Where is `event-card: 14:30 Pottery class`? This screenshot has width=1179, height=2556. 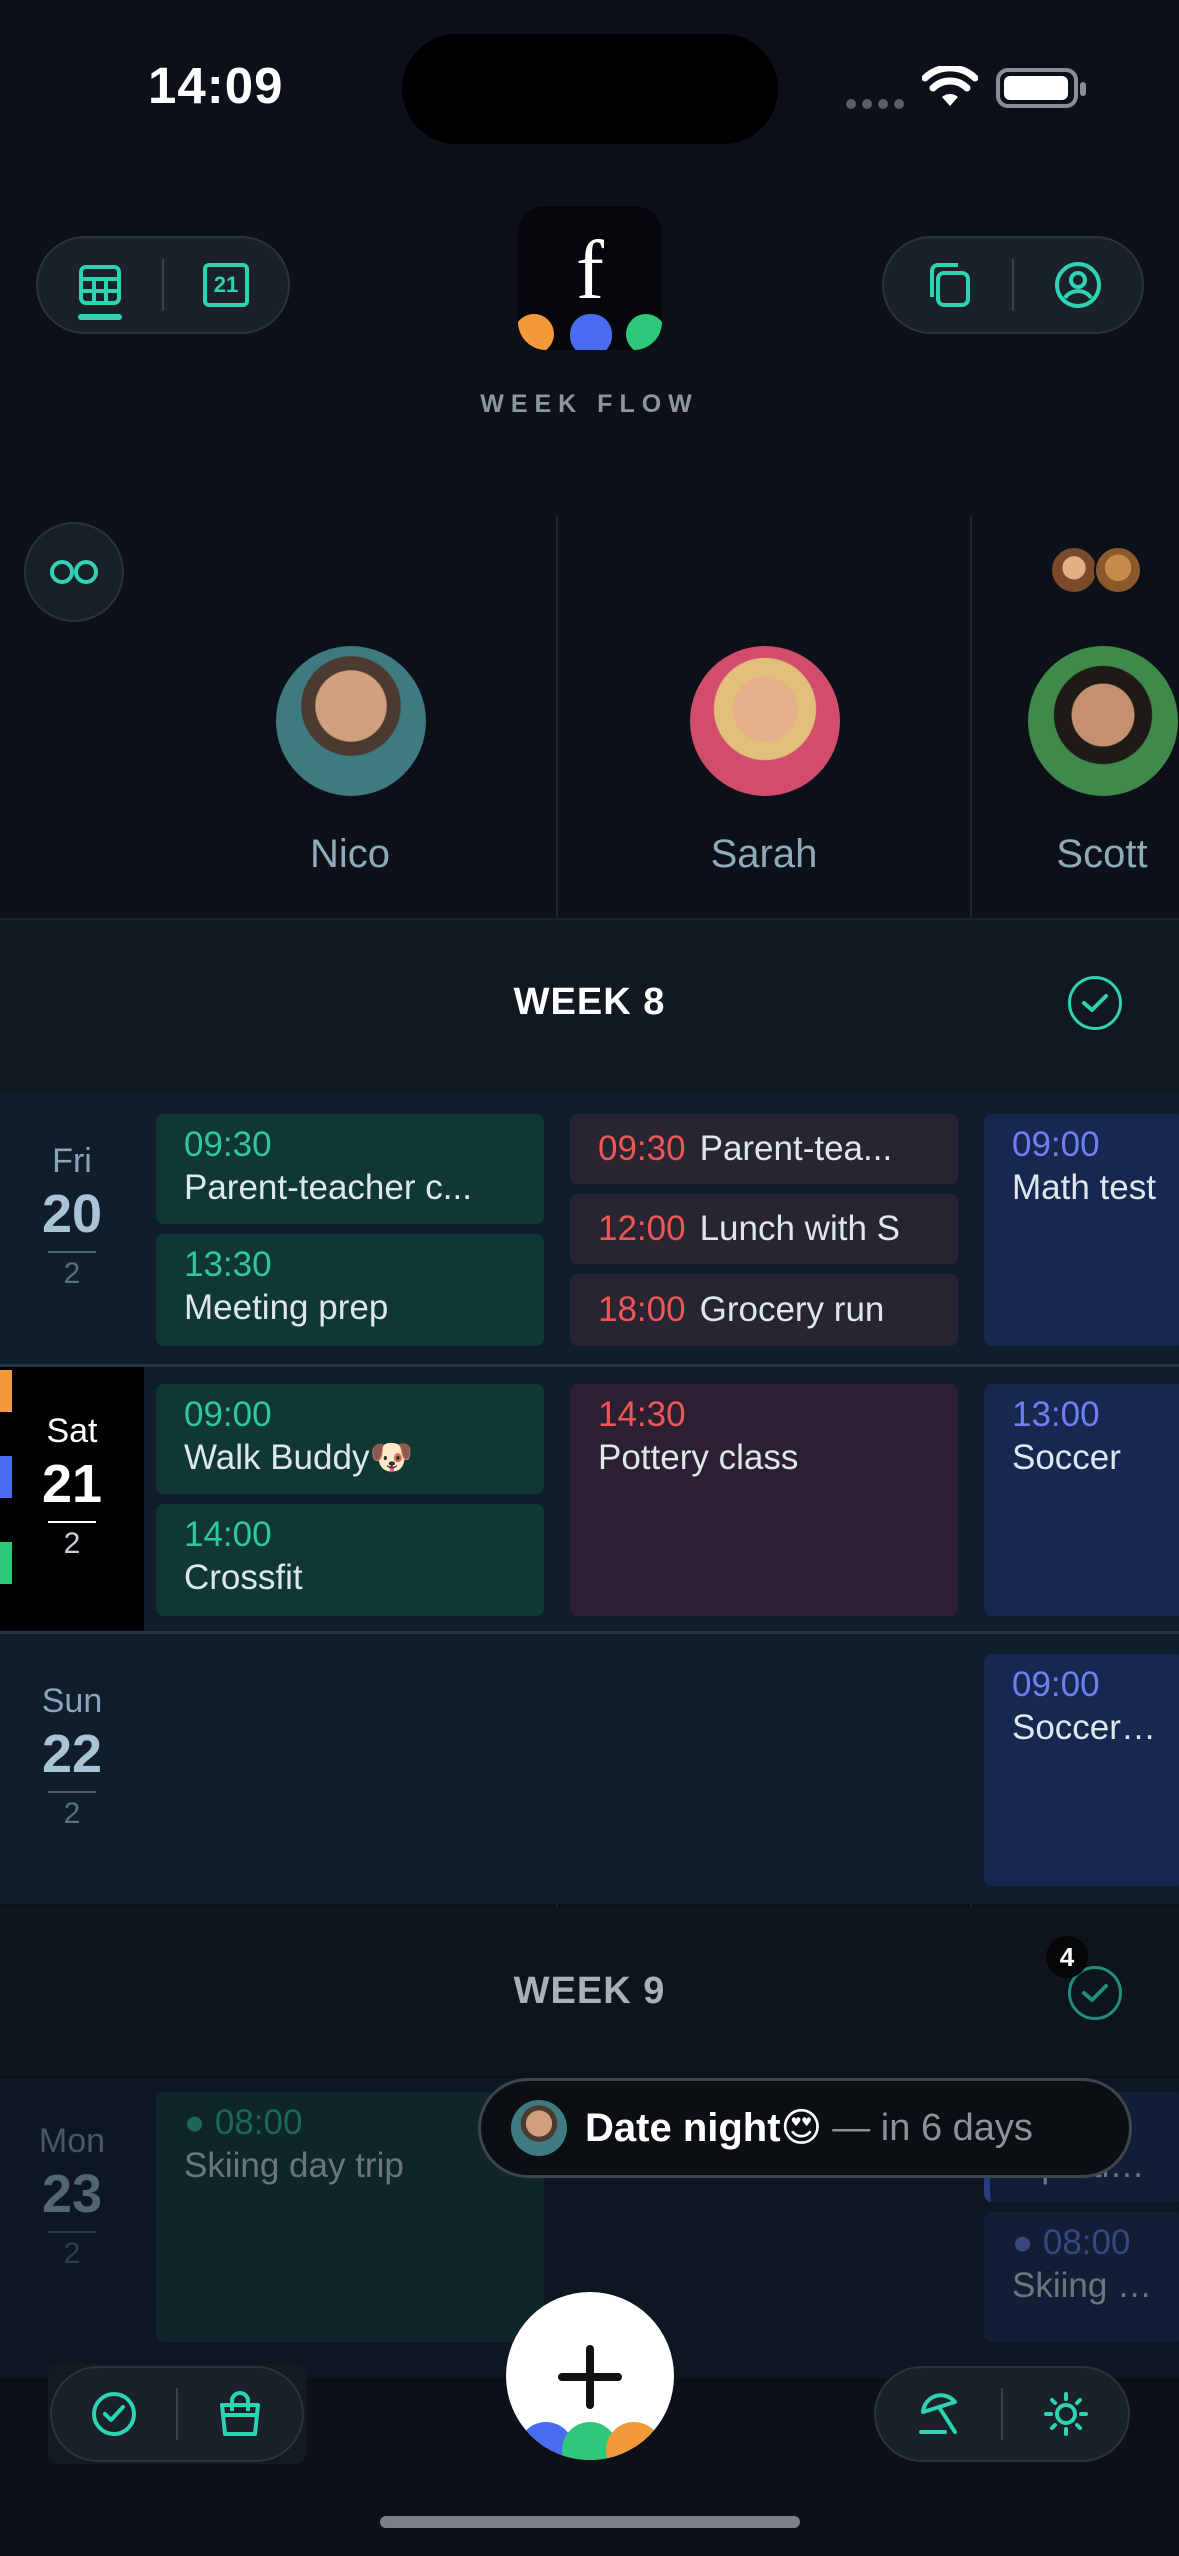 event-card: 14:30 Pottery class is located at coordinates (764, 1500).